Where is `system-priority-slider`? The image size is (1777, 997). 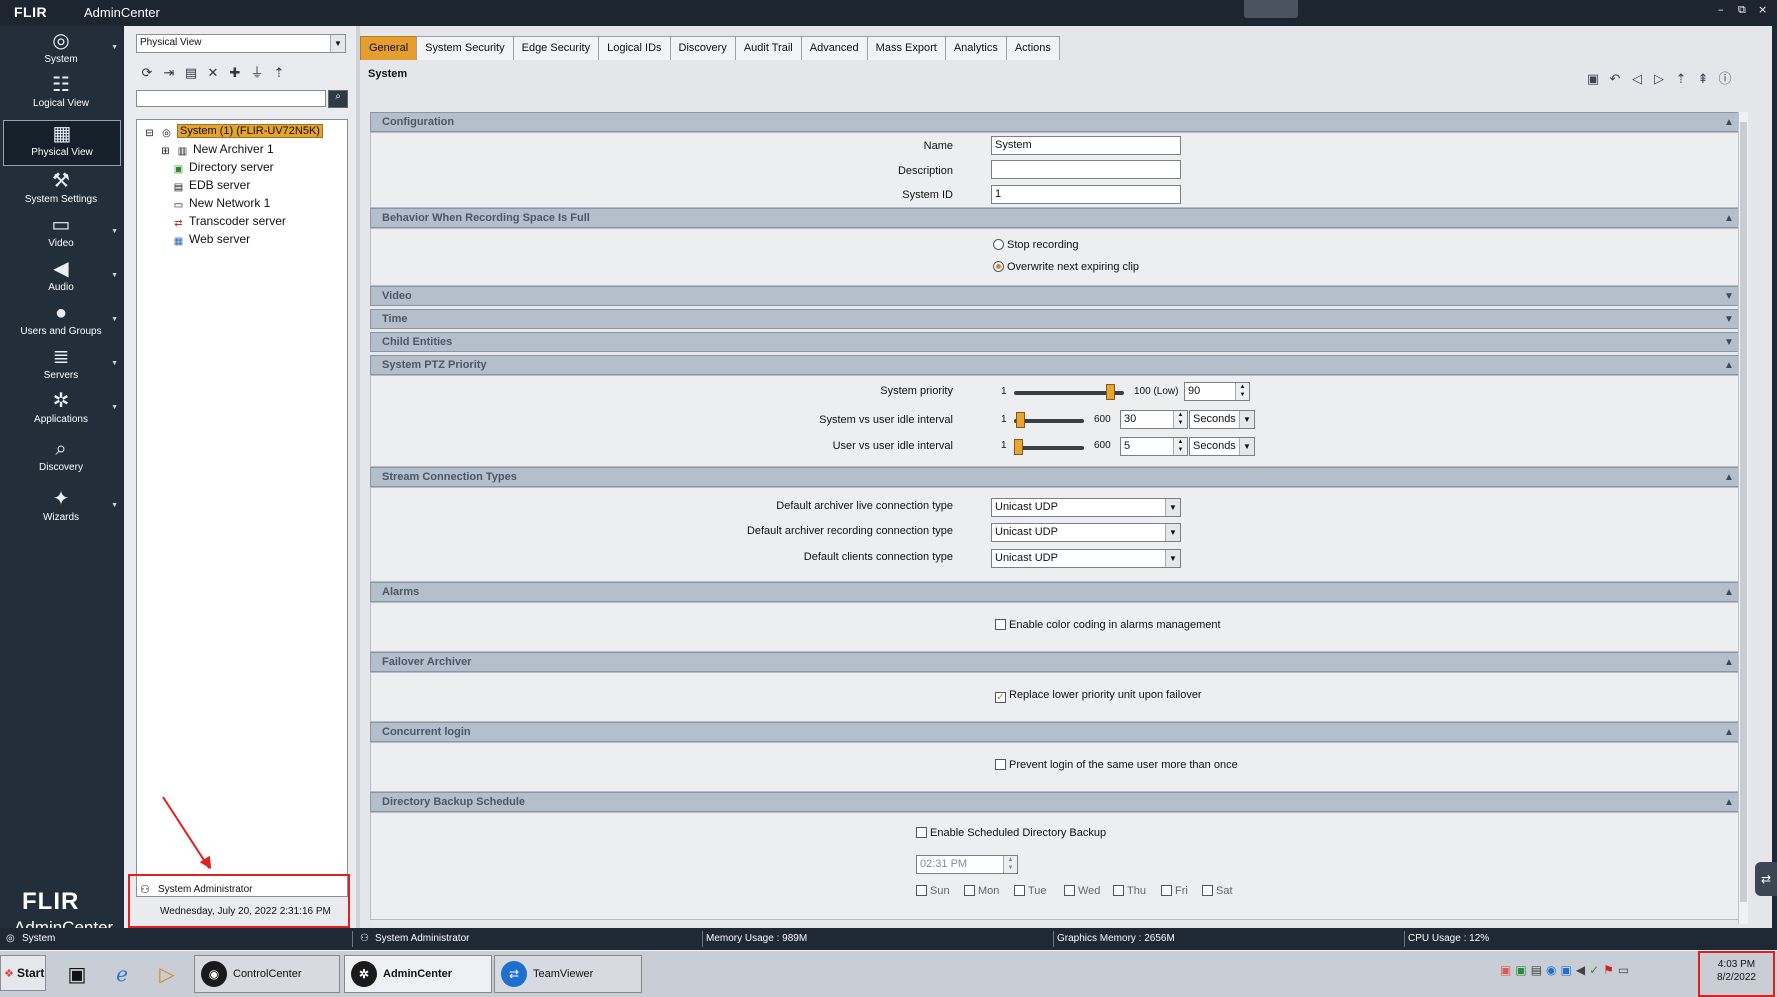
system-priority-slider is located at coordinates (1069, 392).